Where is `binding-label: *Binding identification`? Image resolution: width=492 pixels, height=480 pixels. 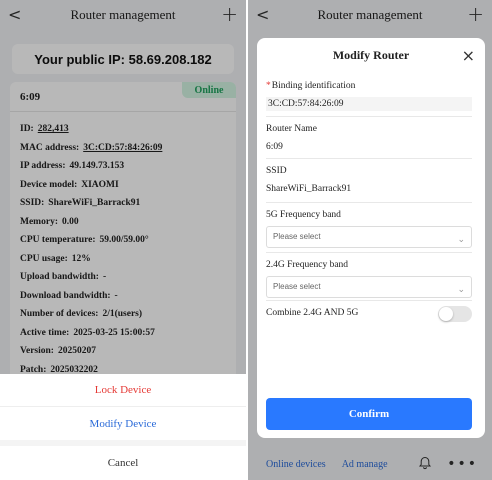
binding-label: *Binding identification is located at coordinates (369, 87).